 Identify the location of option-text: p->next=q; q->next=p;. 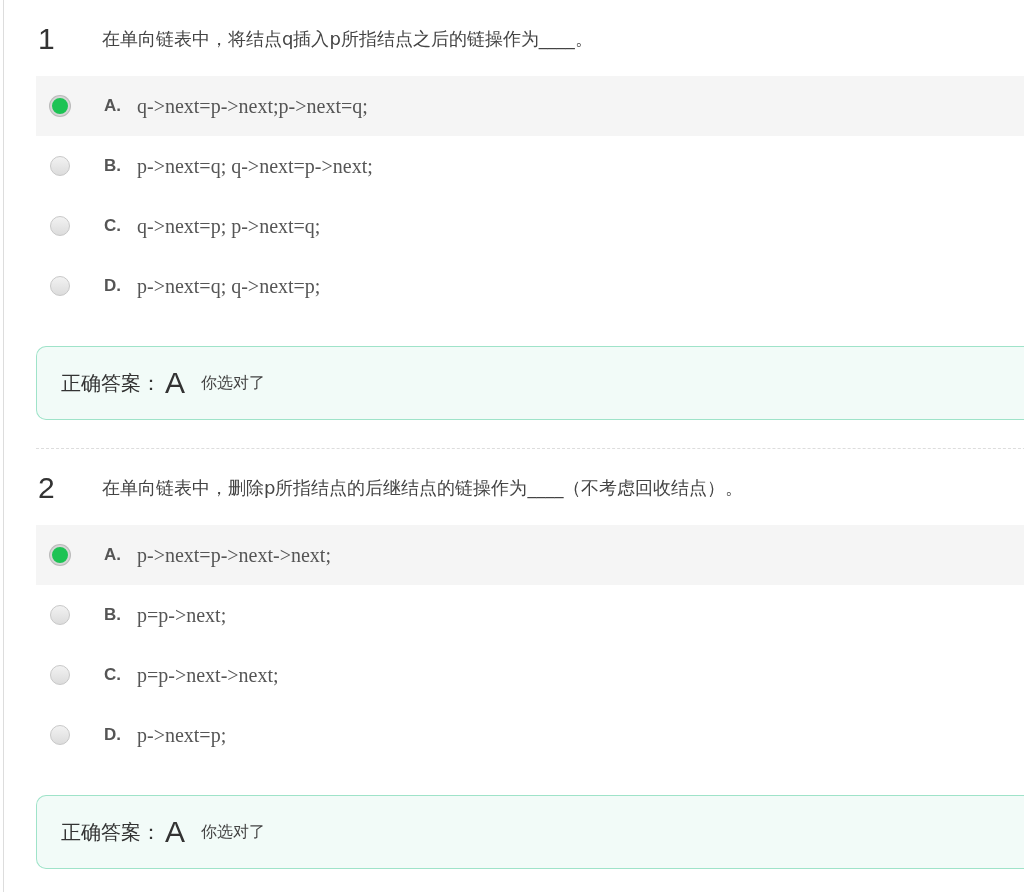
(229, 286).